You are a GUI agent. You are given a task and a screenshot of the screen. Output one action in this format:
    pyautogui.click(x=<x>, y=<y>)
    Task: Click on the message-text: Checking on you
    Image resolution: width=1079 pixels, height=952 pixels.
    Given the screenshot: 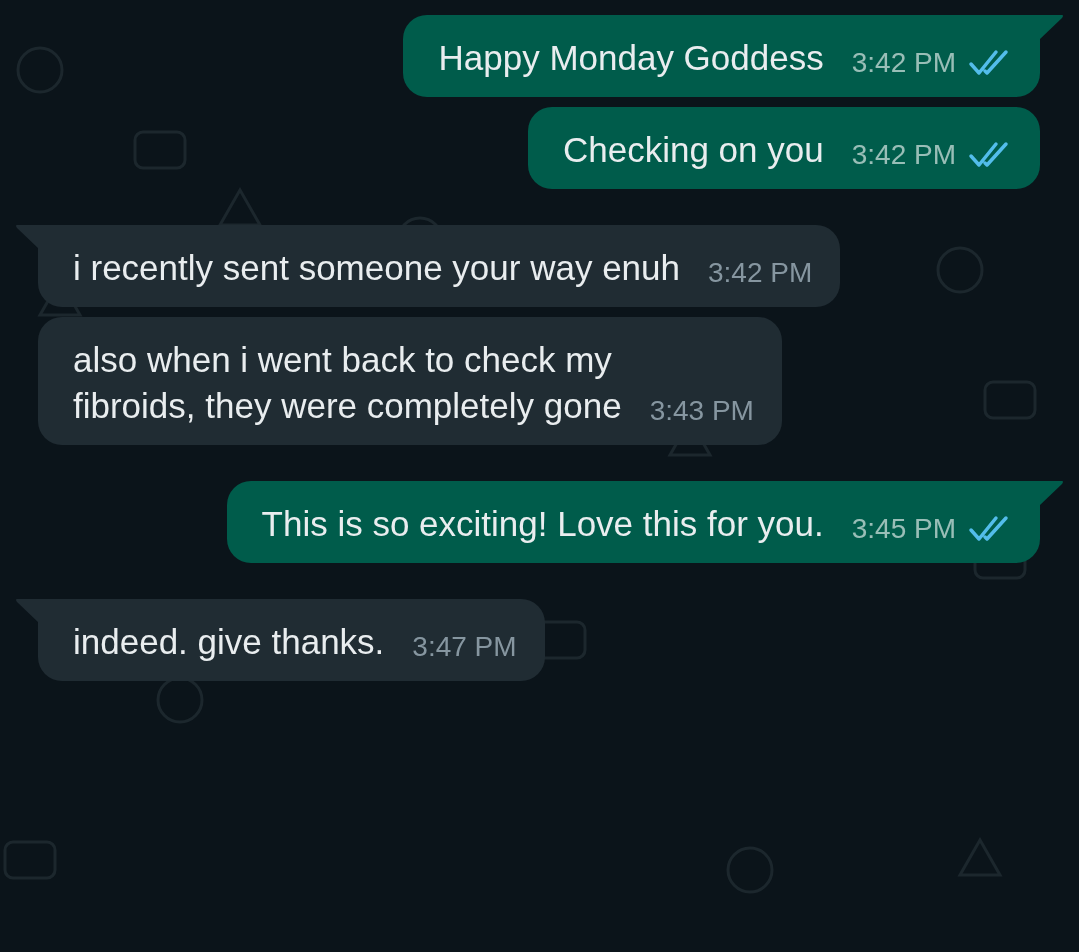 What is the action you would take?
    pyautogui.click(x=693, y=150)
    